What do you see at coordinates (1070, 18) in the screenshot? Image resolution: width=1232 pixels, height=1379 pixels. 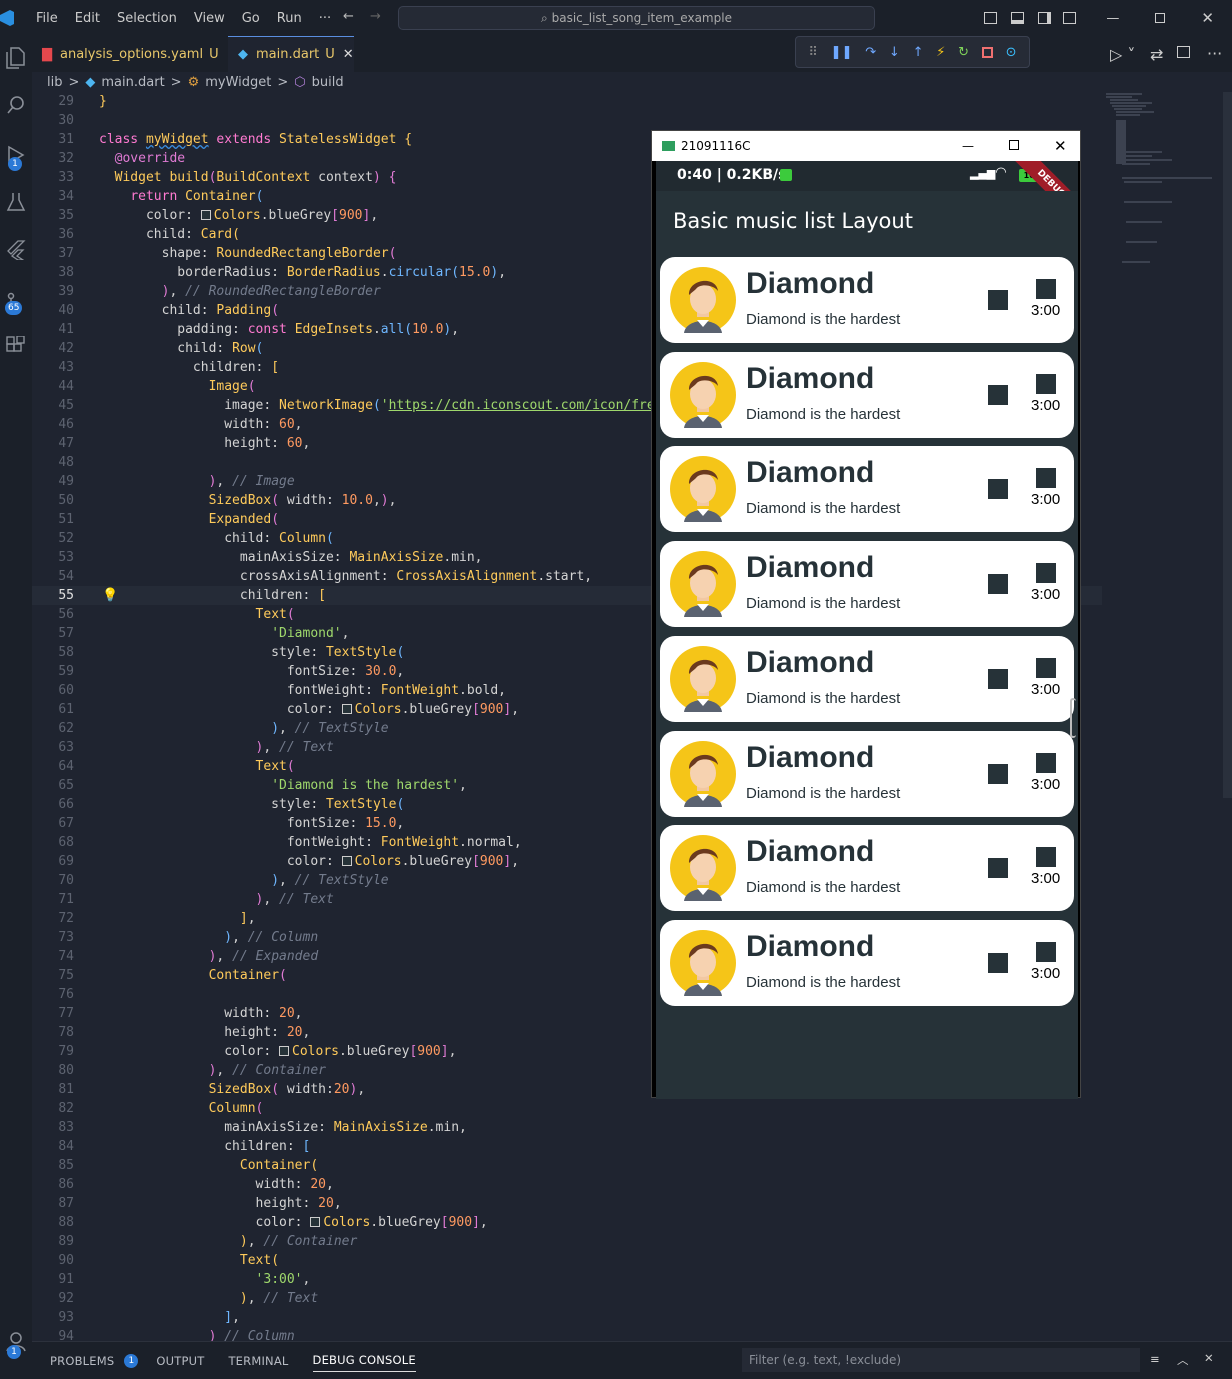 I see `customize-layout-icon` at bounding box center [1070, 18].